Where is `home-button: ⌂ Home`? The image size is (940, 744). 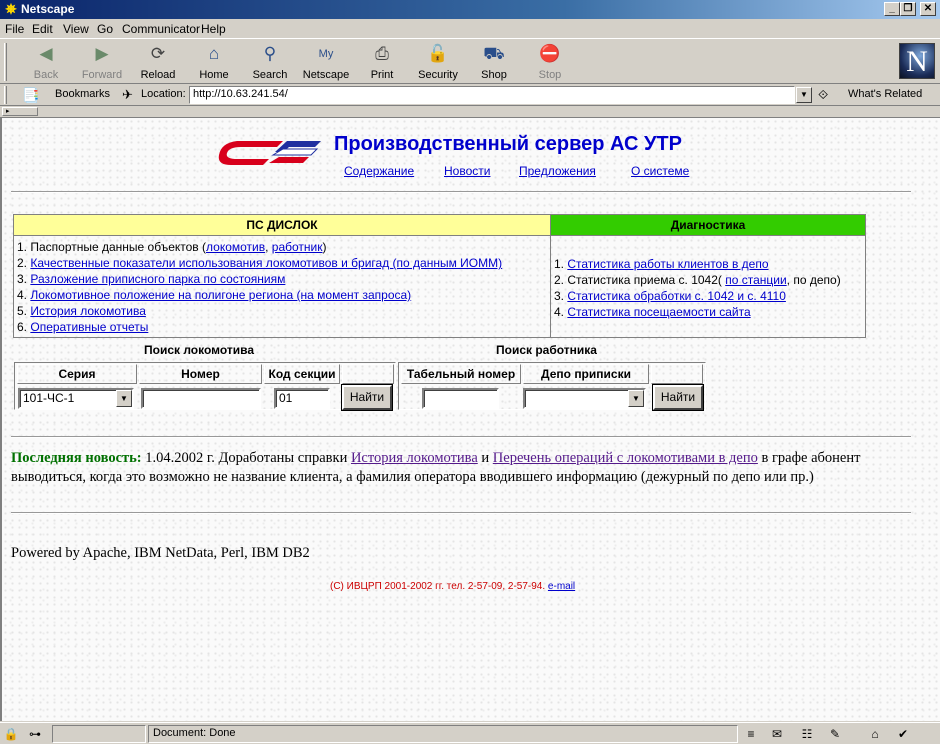 home-button: ⌂ Home is located at coordinates (214, 62).